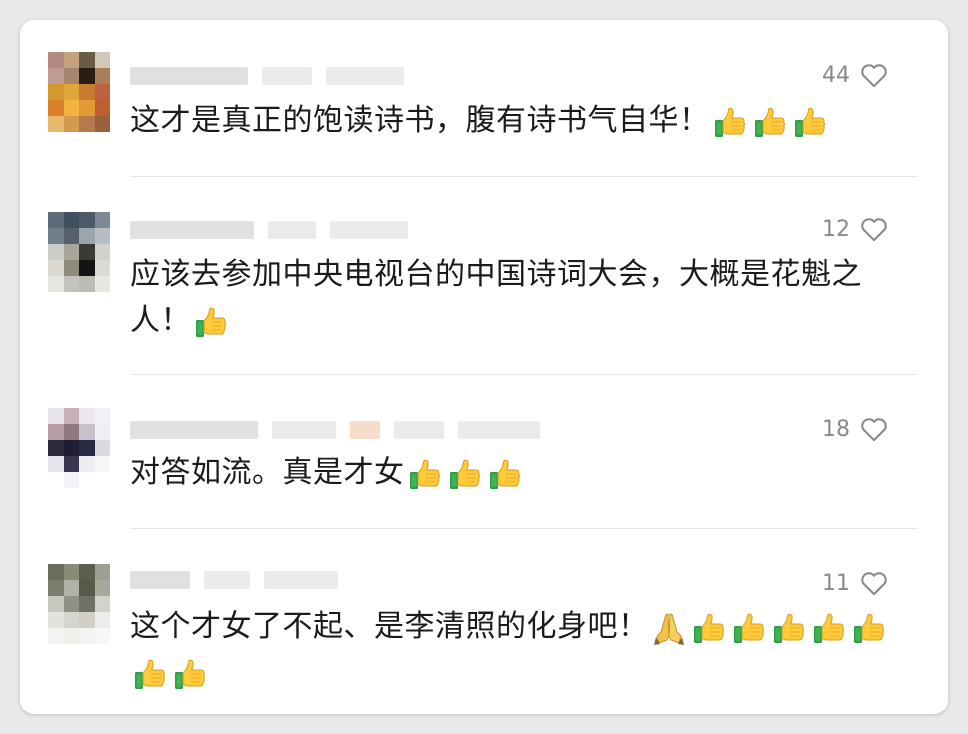 The image size is (968, 734). What do you see at coordinates (855, 229) in the screenshot?
I see `like-counter: 12` at bounding box center [855, 229].